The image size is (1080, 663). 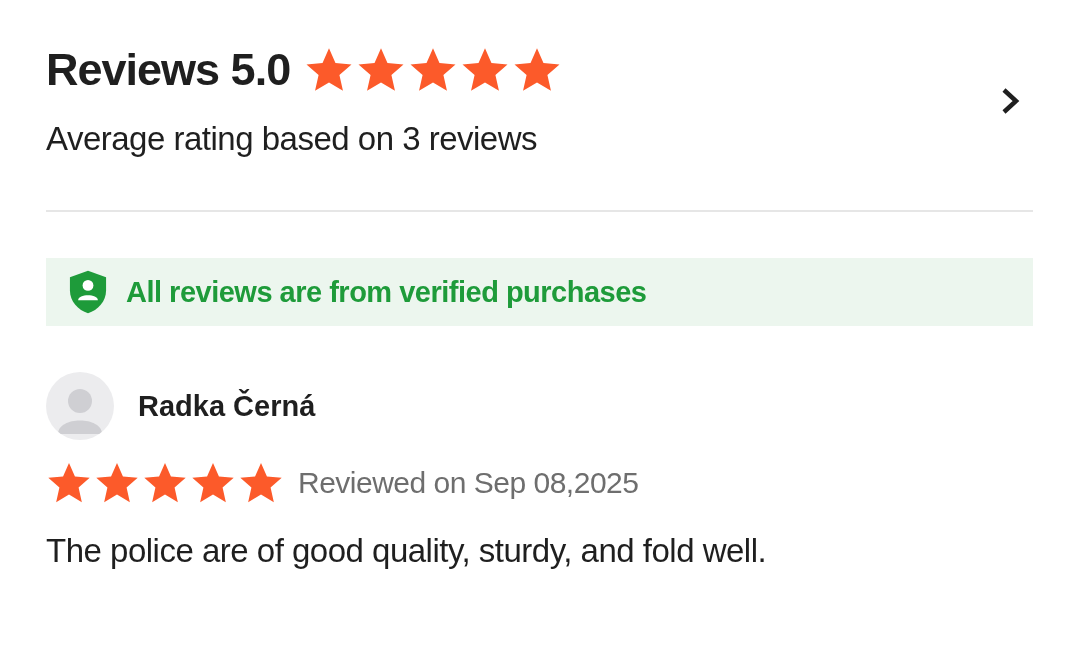 I want to click on review-date: Reviewed on Sep 08,2025, so click(x=468, y=483).